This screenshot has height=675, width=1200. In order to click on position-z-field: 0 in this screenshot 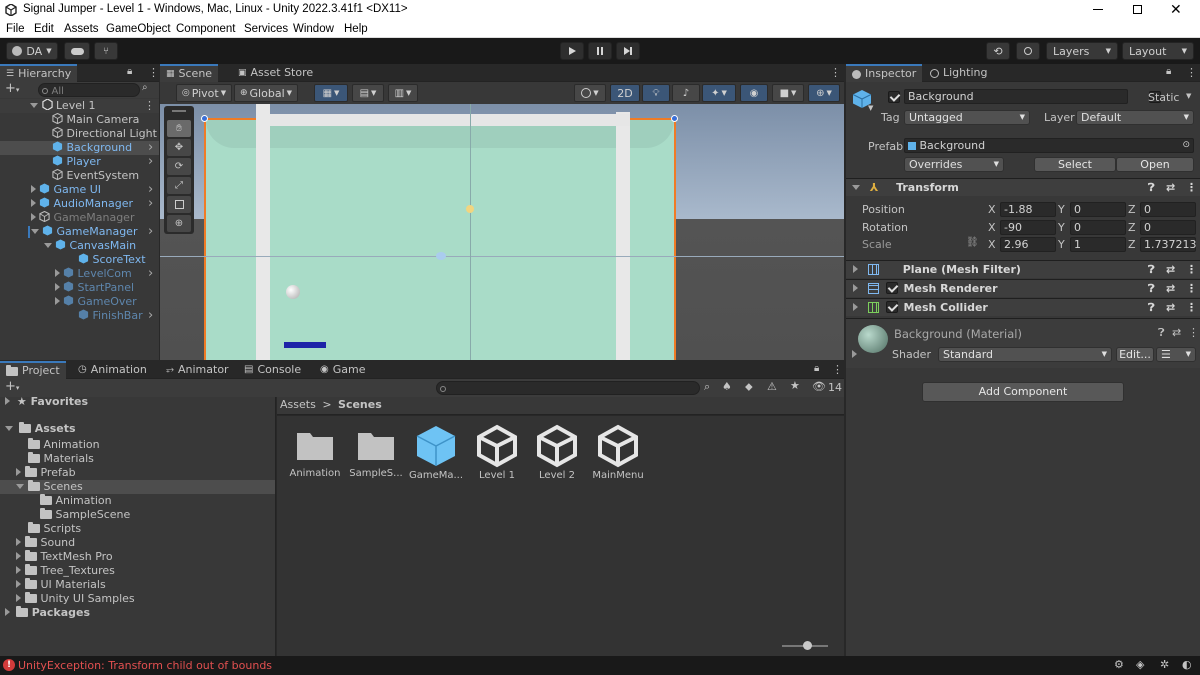, I will do `click(1168, 209)`.